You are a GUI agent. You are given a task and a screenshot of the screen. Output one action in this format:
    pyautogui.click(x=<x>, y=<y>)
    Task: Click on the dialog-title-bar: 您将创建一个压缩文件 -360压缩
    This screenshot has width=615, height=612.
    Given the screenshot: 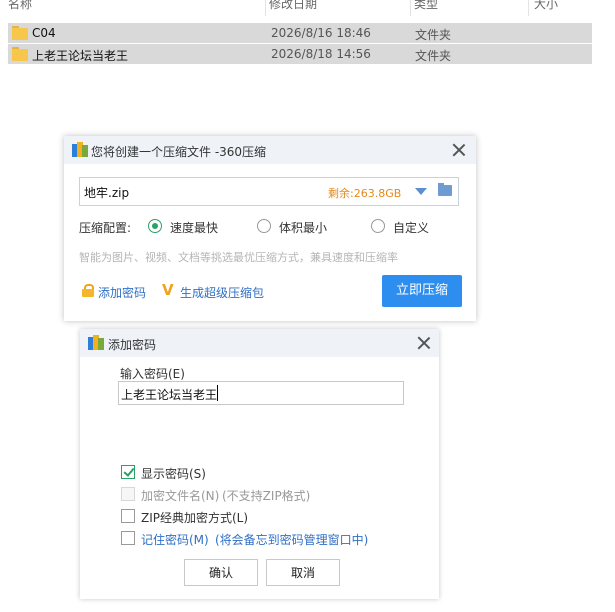 What is the action you would take?
    pyautogui.click(x=270, y=150)
    